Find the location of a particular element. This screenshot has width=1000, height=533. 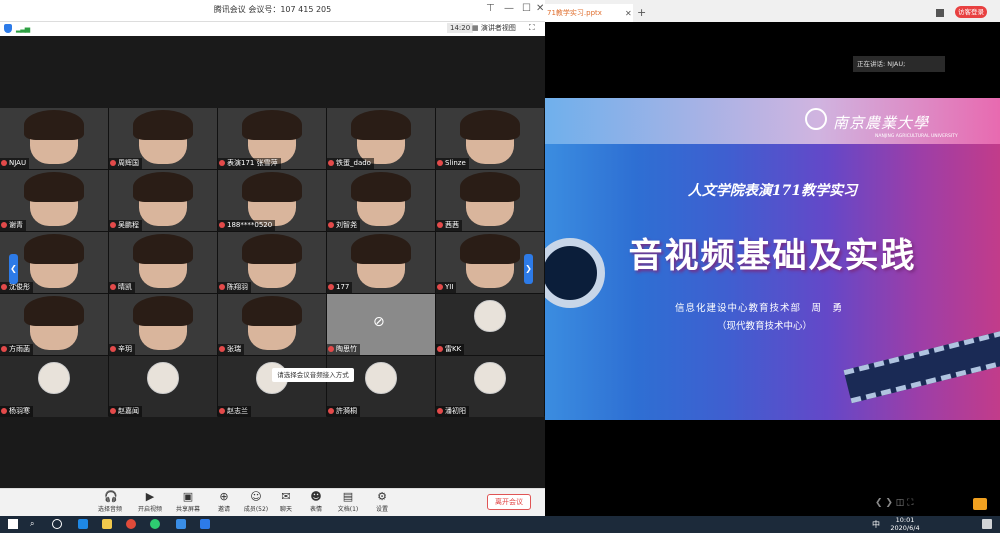

participant-tile: 表演171 张雪萍 is located at coordinates (272, 138).